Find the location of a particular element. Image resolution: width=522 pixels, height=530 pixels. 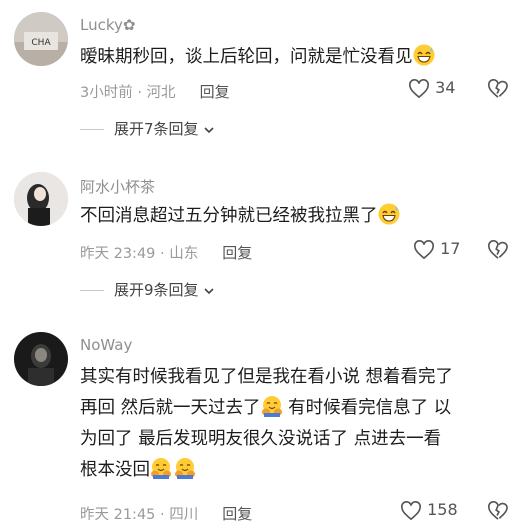

comment-text-fragment: 有时候看完信息了 以 is located at coordinates (367, 408).